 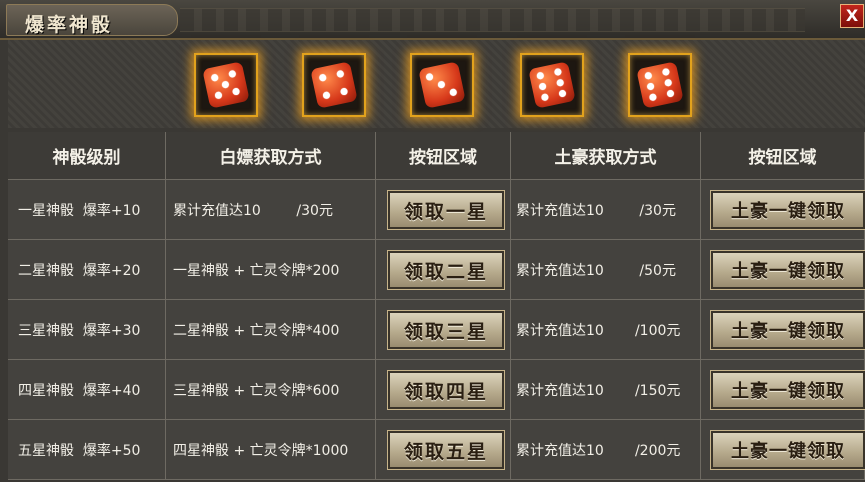 What do you see at coordinates (852, 16) in the screenshot?
I see `close-button: X` at bounding box center [852, 16].